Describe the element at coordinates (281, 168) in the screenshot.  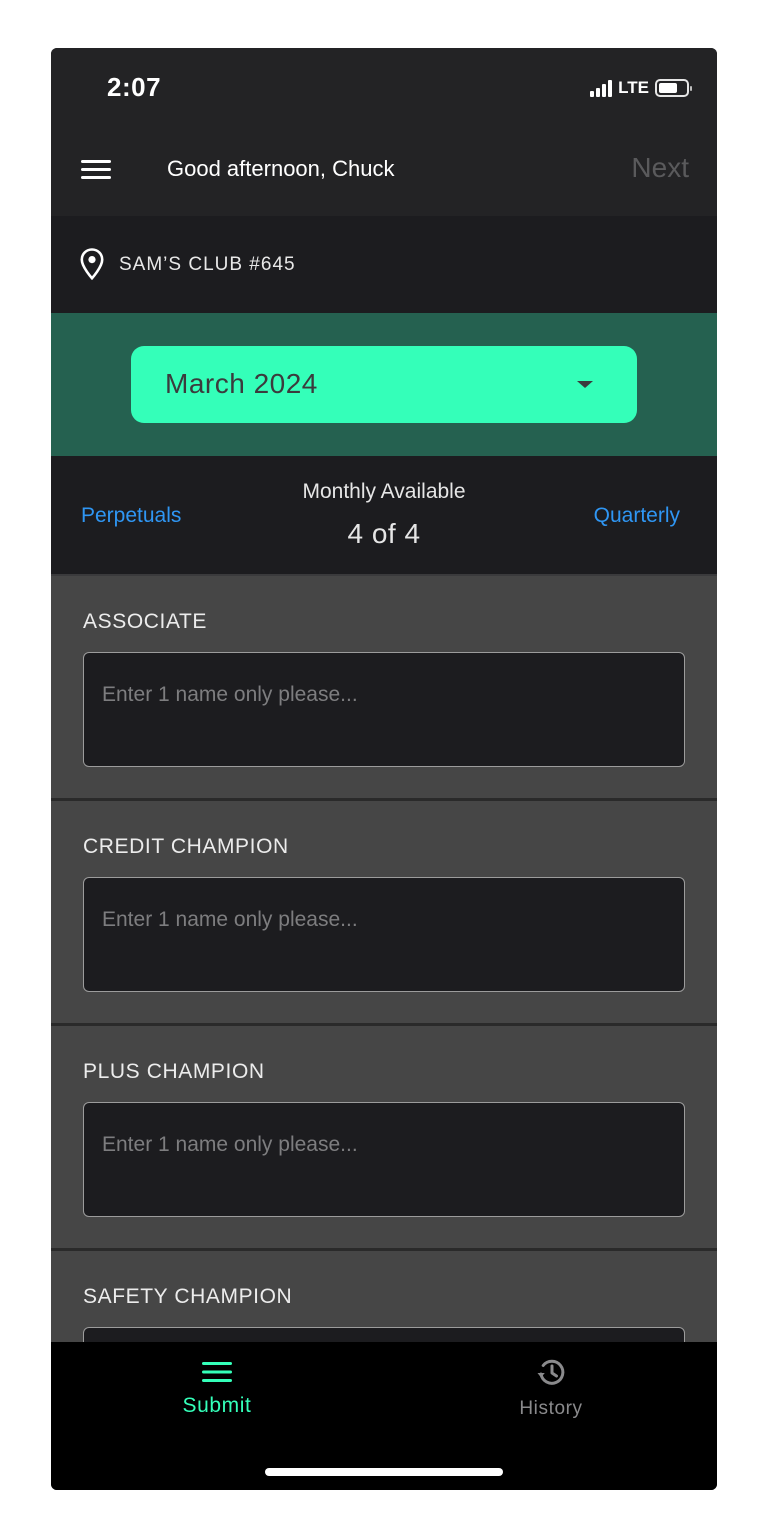
I see `greeting-text: Good afternoon, Chuck` at that location.